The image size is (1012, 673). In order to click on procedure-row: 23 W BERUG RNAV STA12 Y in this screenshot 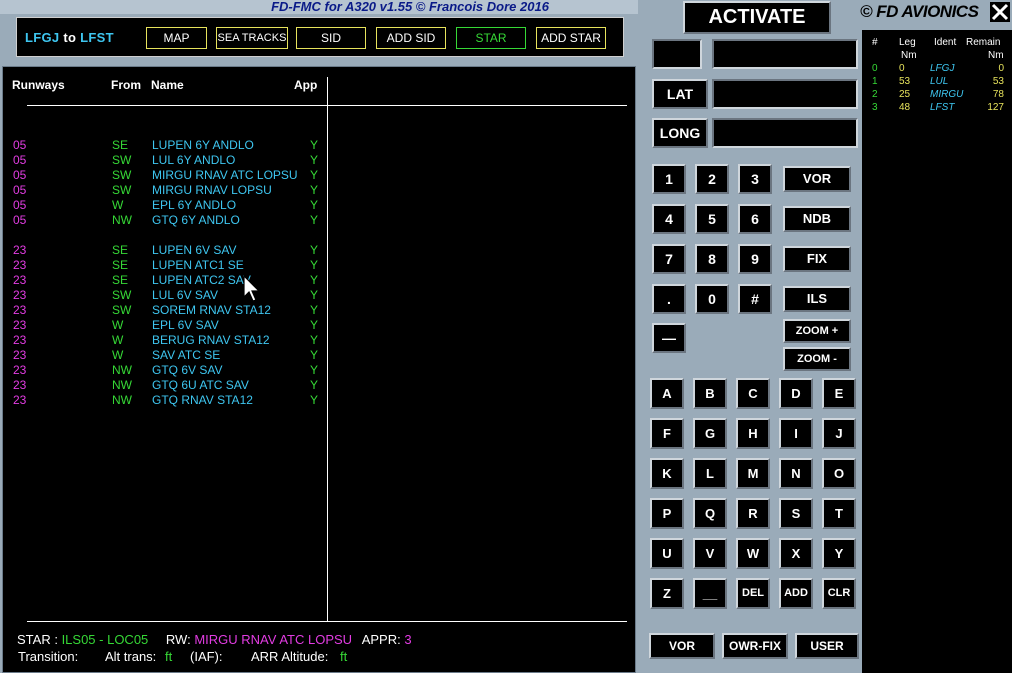, I will do `click(163, 340)`.